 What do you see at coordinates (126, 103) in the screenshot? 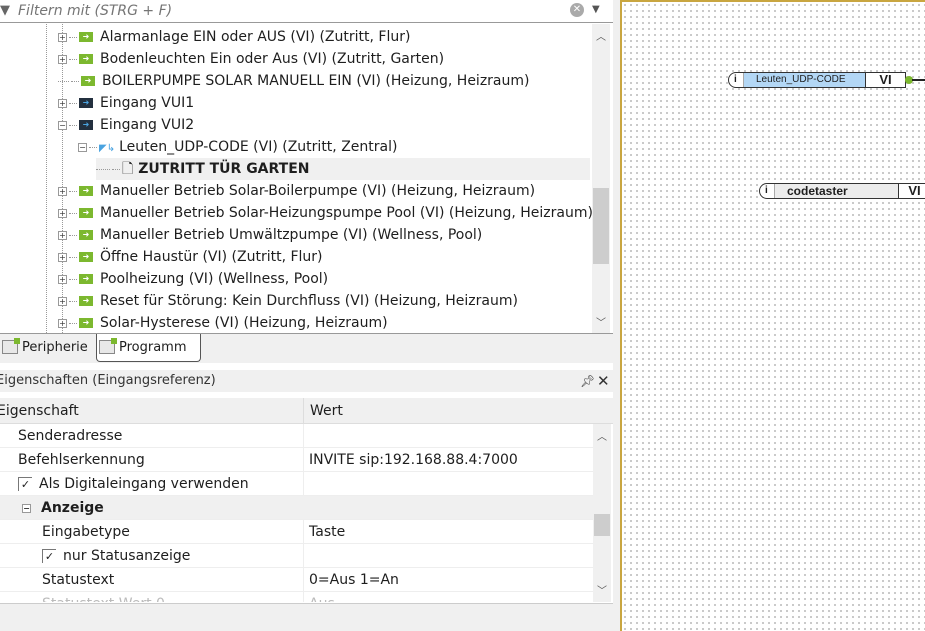
I see `tree-item: + ➜ Eingang VUI1` at bounding box center [126, 103].